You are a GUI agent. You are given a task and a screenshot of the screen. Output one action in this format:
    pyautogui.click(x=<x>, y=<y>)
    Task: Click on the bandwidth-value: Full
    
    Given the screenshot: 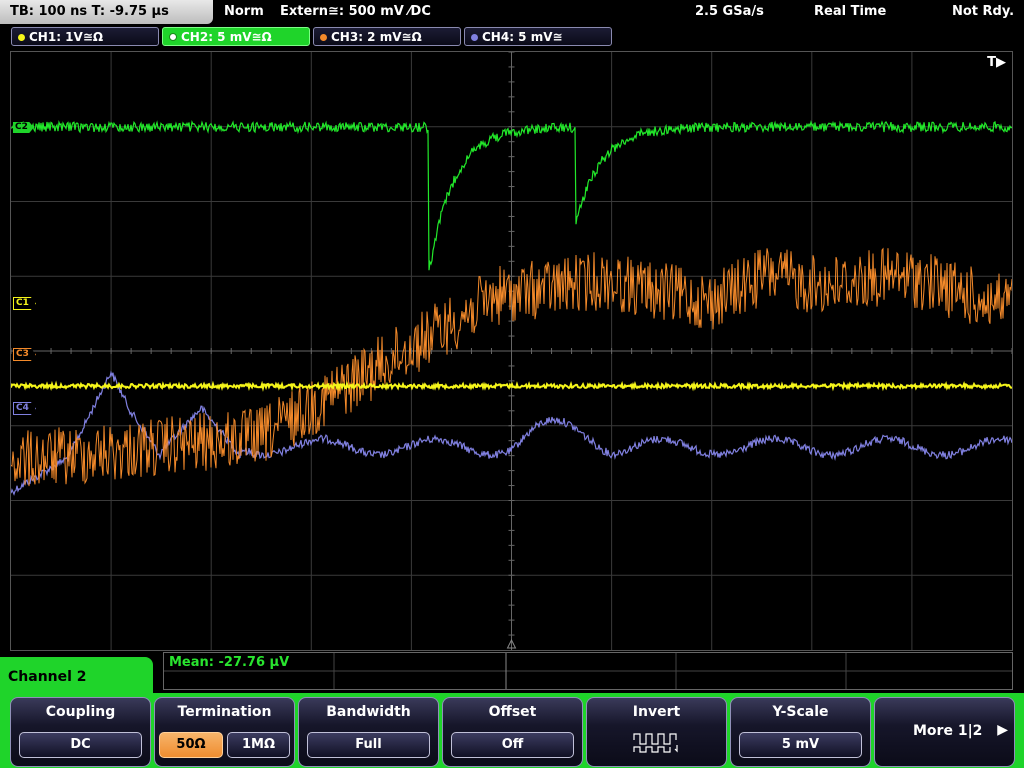 What is the action you would take?
    pyautogui.click(x=368, y=745)
    